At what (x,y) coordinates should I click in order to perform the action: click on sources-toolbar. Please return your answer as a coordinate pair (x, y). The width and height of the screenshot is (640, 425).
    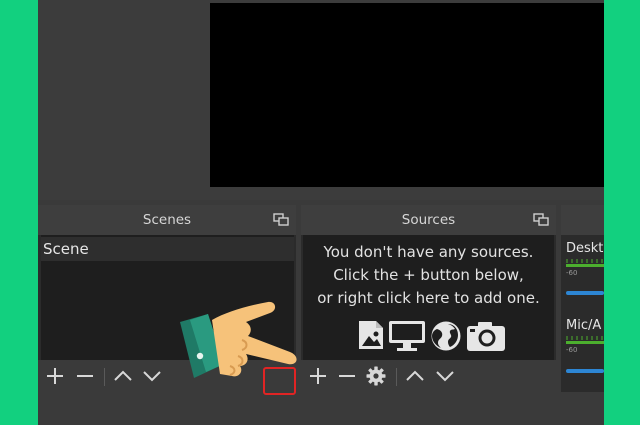
    Looking at the image, I should click on (428, 376).